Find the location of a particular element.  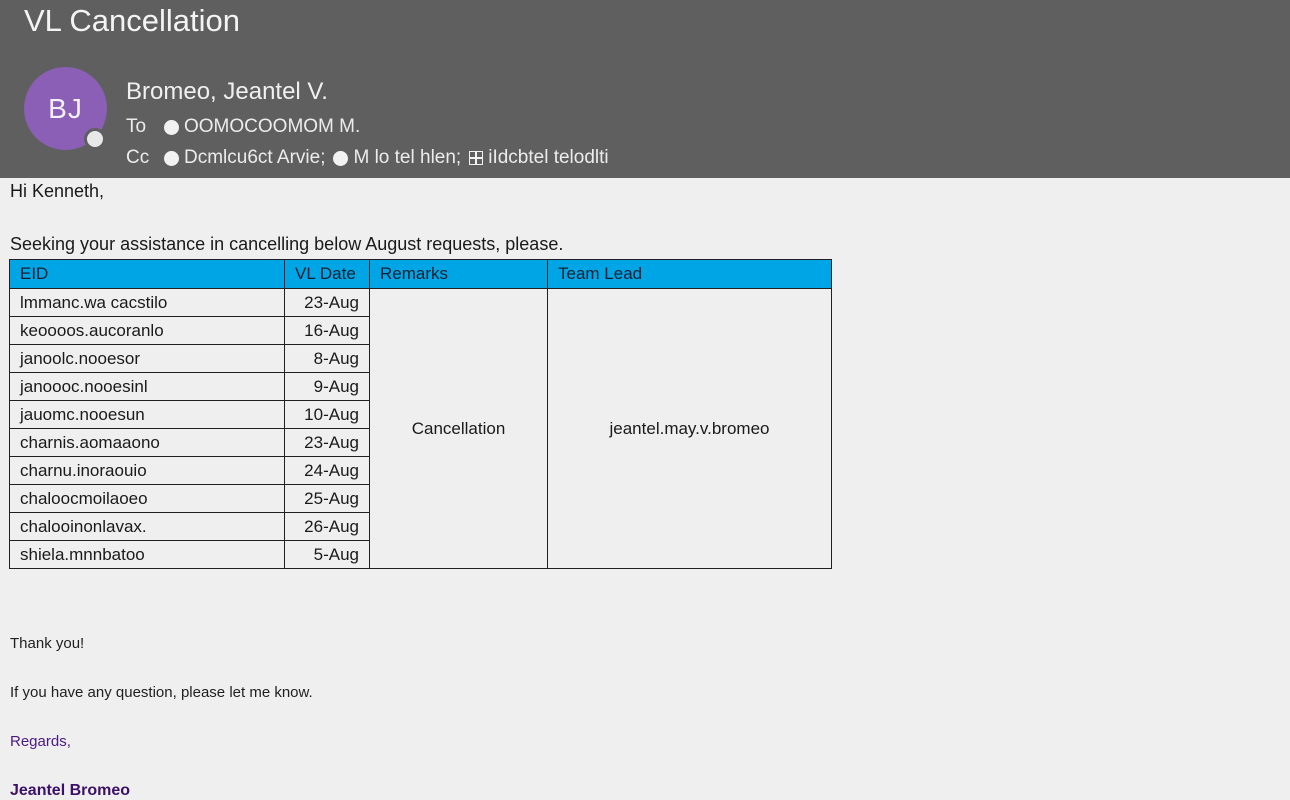

team-lead-cell: jeantel.may.v.bromeo is located at coordinates (689, 428).